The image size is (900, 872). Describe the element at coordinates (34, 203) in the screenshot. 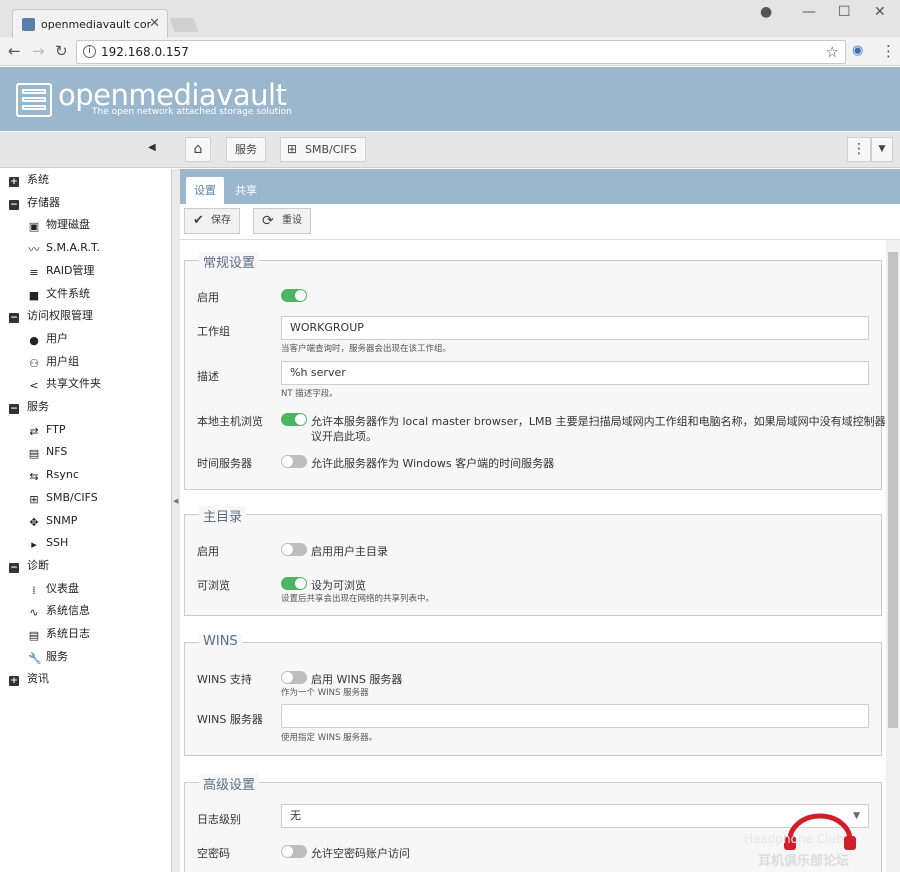

I see `sidebar-item: − 存储器` at that location.